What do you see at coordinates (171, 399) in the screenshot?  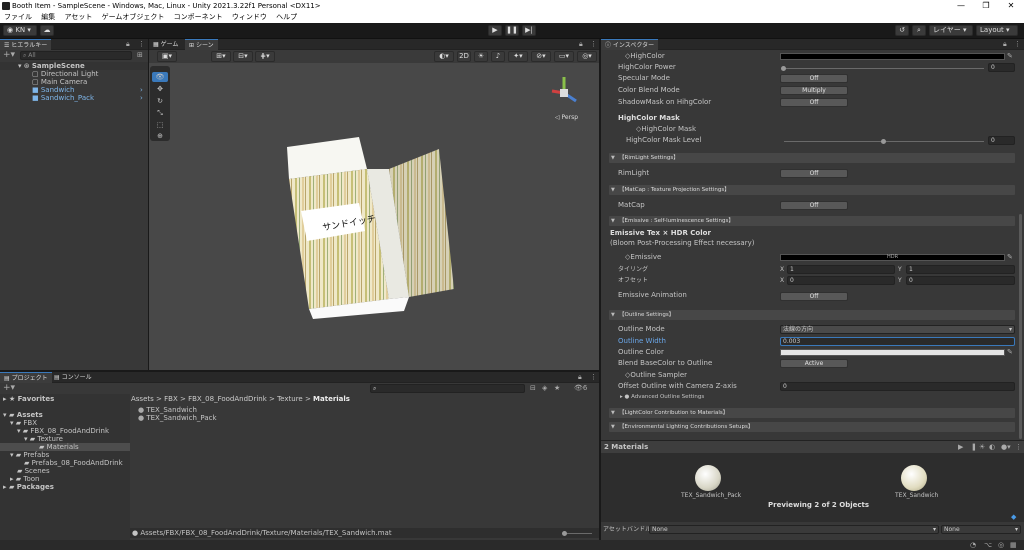 I see `breadcrumb-item: FBX` at bounding box center [171, 399].